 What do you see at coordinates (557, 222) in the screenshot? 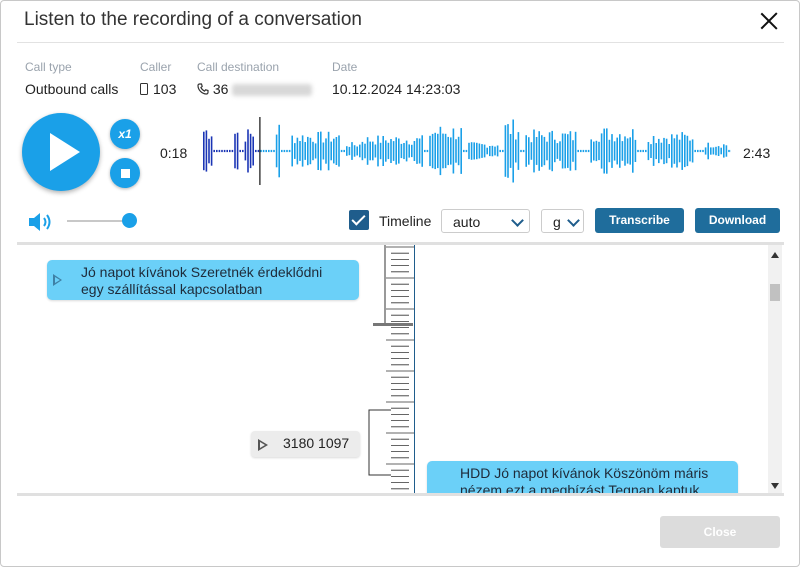
I see `unit-select-value: g` at bounding box center [557, 222].